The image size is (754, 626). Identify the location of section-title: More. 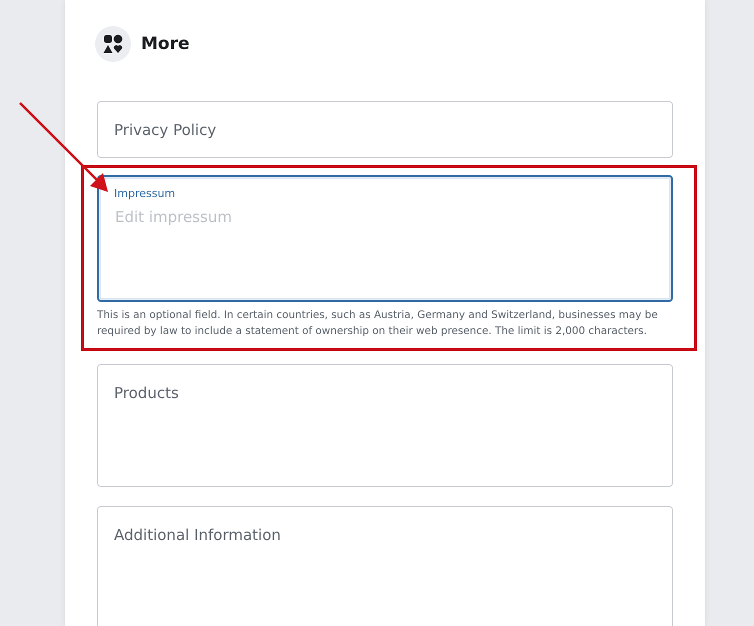
(165, 44).